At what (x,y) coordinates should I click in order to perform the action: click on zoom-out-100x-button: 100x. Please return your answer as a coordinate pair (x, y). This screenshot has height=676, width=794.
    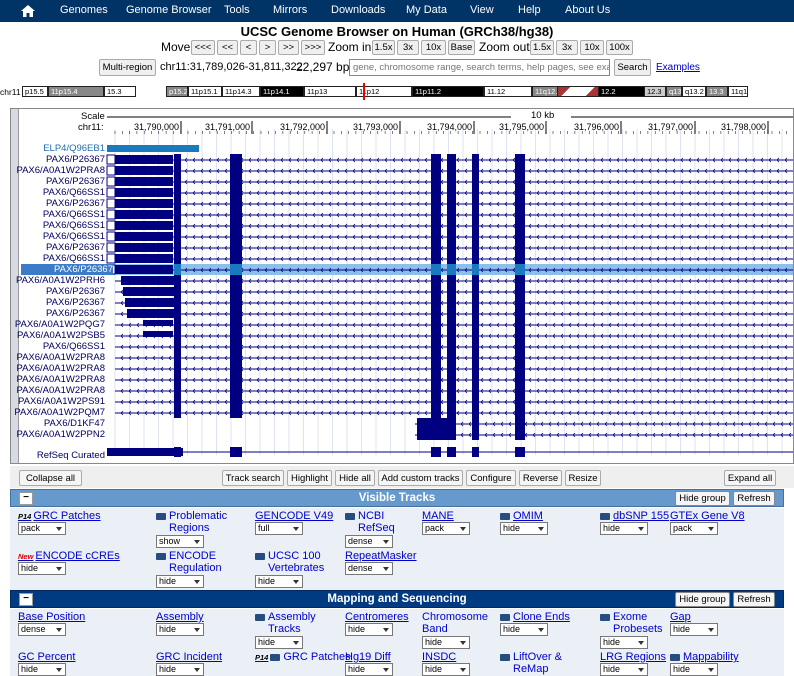
    Looking at the image, I should click on (619, 47).